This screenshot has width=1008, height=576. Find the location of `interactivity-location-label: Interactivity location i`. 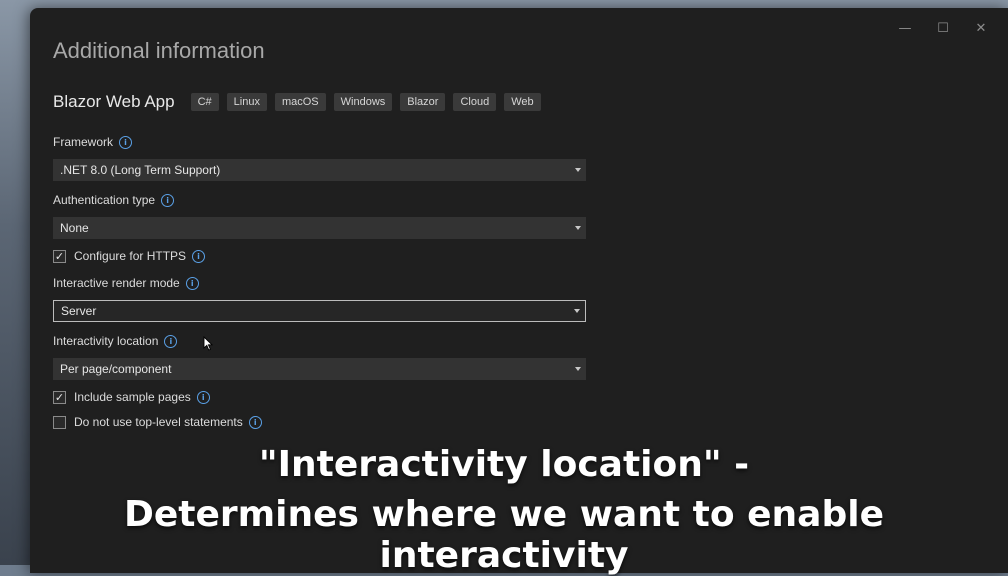

interactivity-location-label: Interactivity location i is located at coordinates (115, 341).